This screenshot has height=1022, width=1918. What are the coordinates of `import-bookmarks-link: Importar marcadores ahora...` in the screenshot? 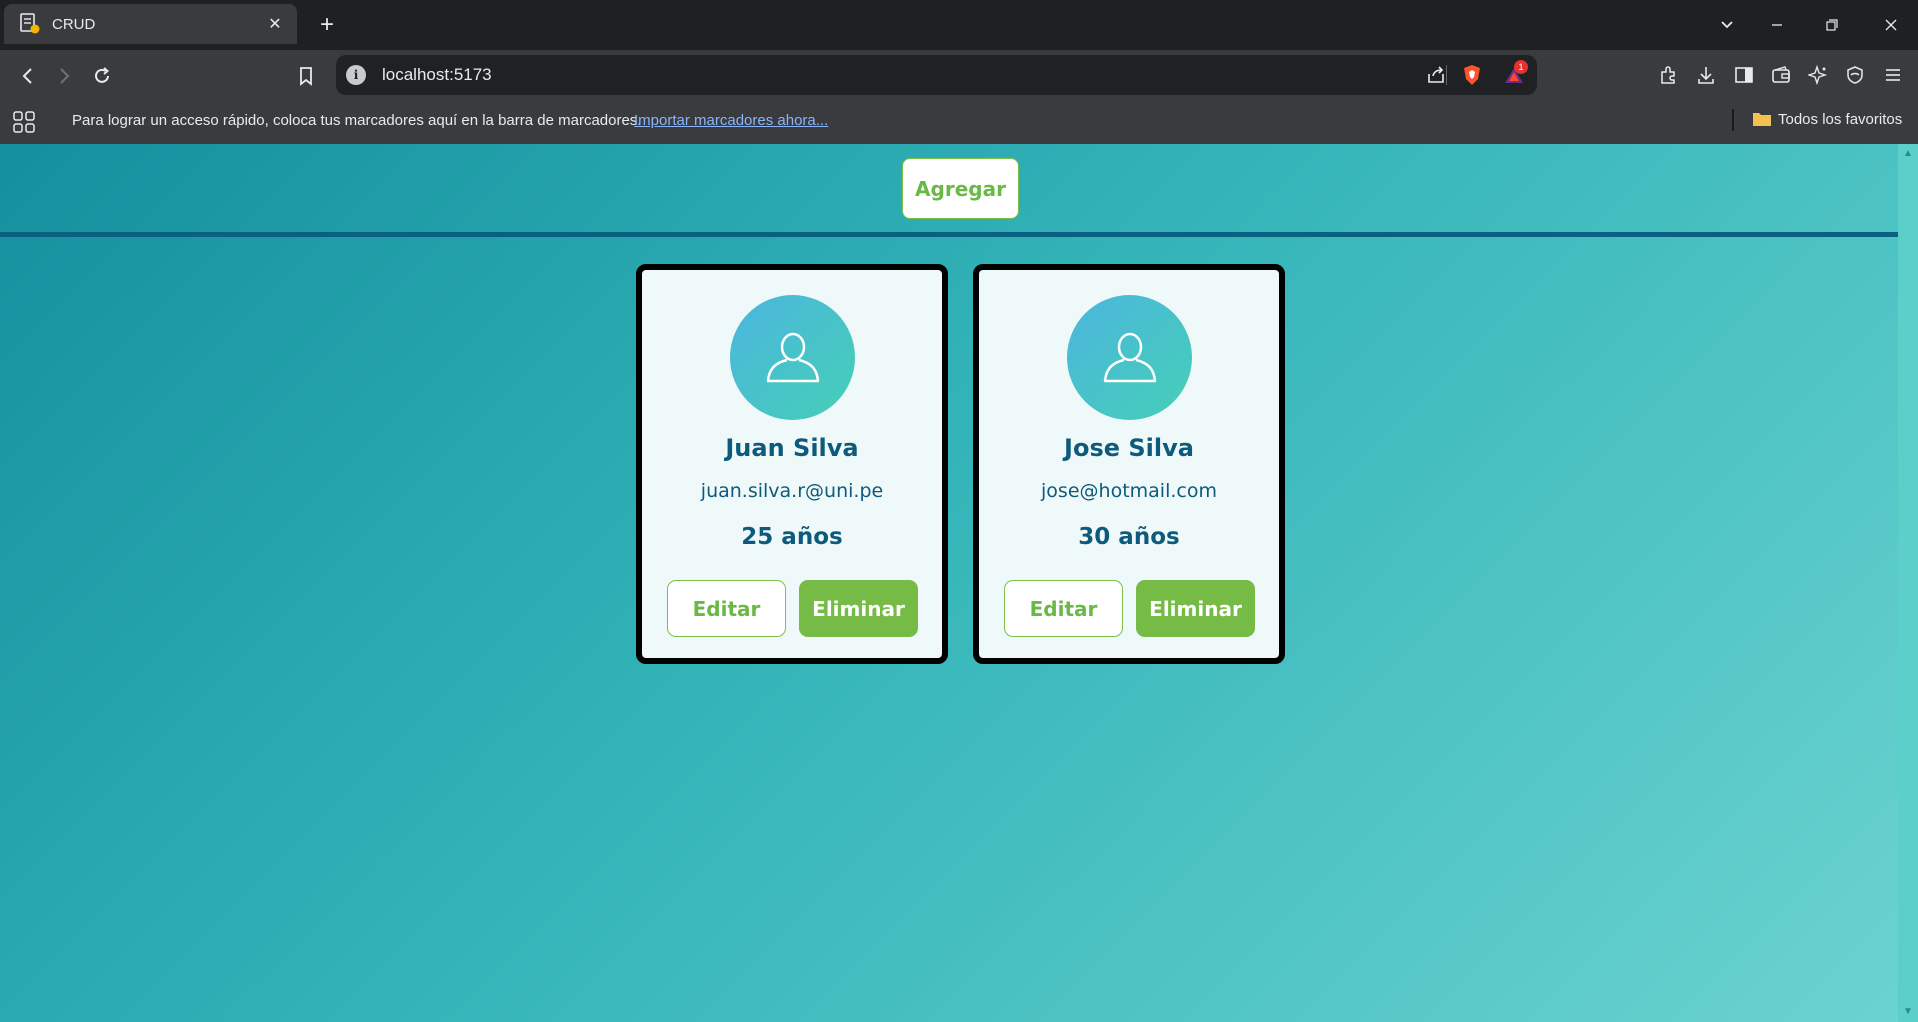 It's located at (731, 120).